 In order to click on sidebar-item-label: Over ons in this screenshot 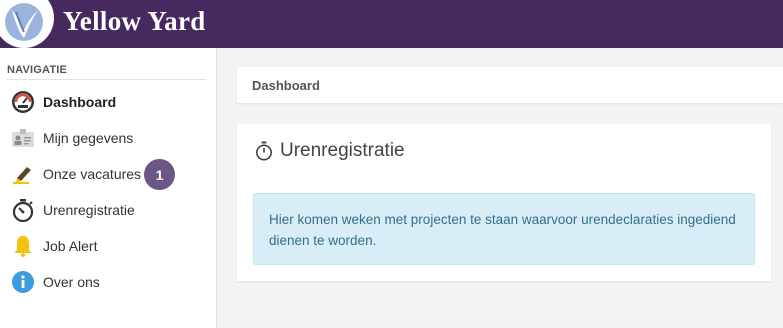, I will do `click(71, 282)`.